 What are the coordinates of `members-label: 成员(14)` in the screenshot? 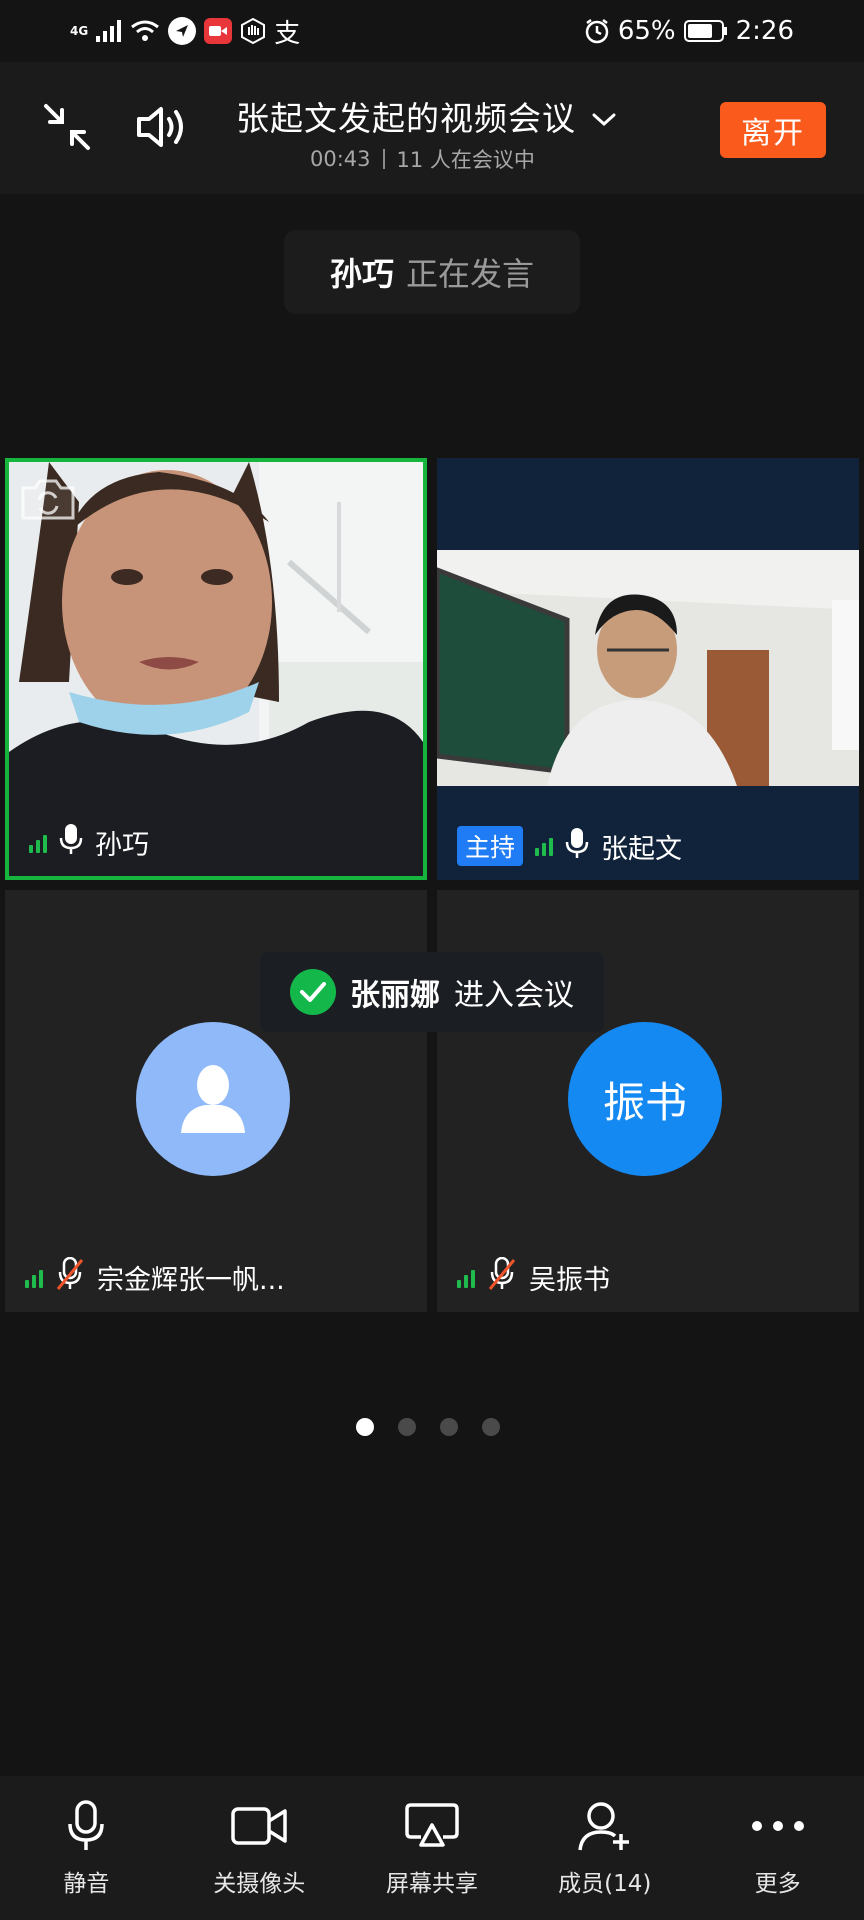 It's located at (605, 1884).